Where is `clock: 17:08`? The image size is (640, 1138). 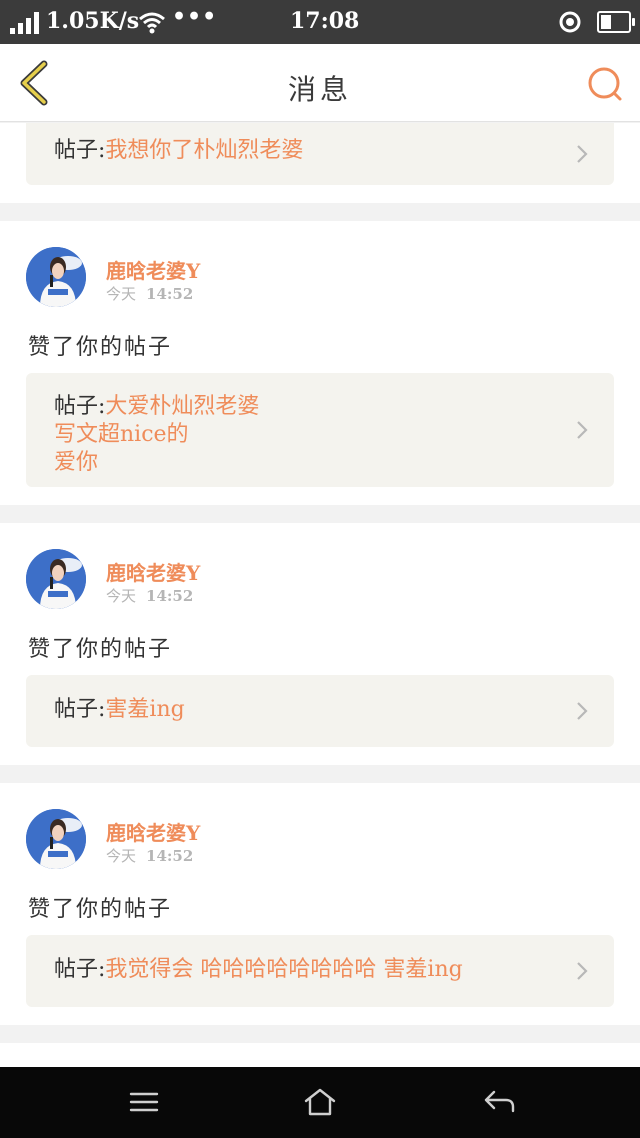 clock: 17:08 is located at coordinates (325, 21).